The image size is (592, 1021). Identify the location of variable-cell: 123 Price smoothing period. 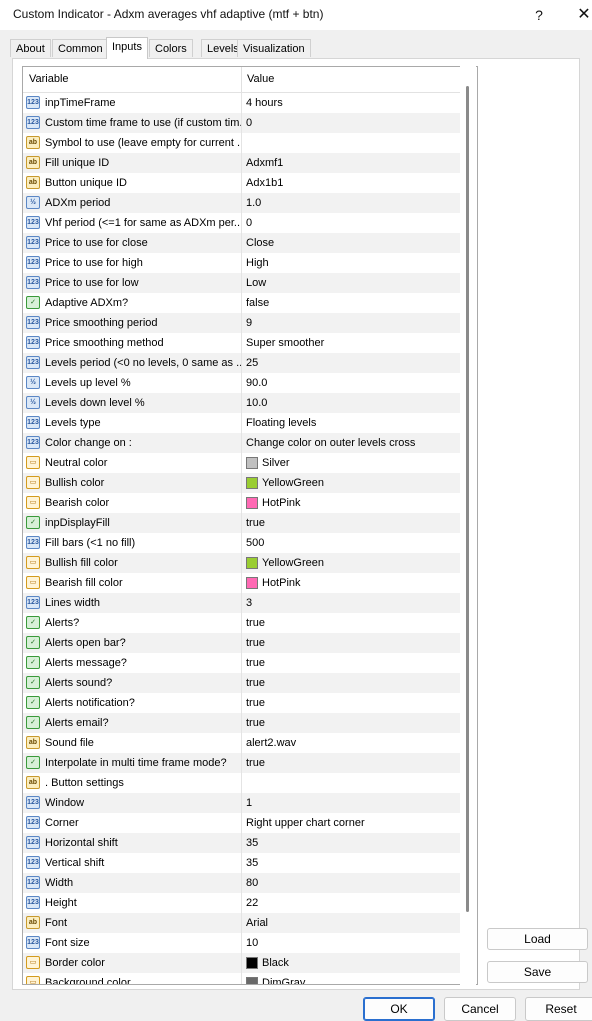
(132, 323).